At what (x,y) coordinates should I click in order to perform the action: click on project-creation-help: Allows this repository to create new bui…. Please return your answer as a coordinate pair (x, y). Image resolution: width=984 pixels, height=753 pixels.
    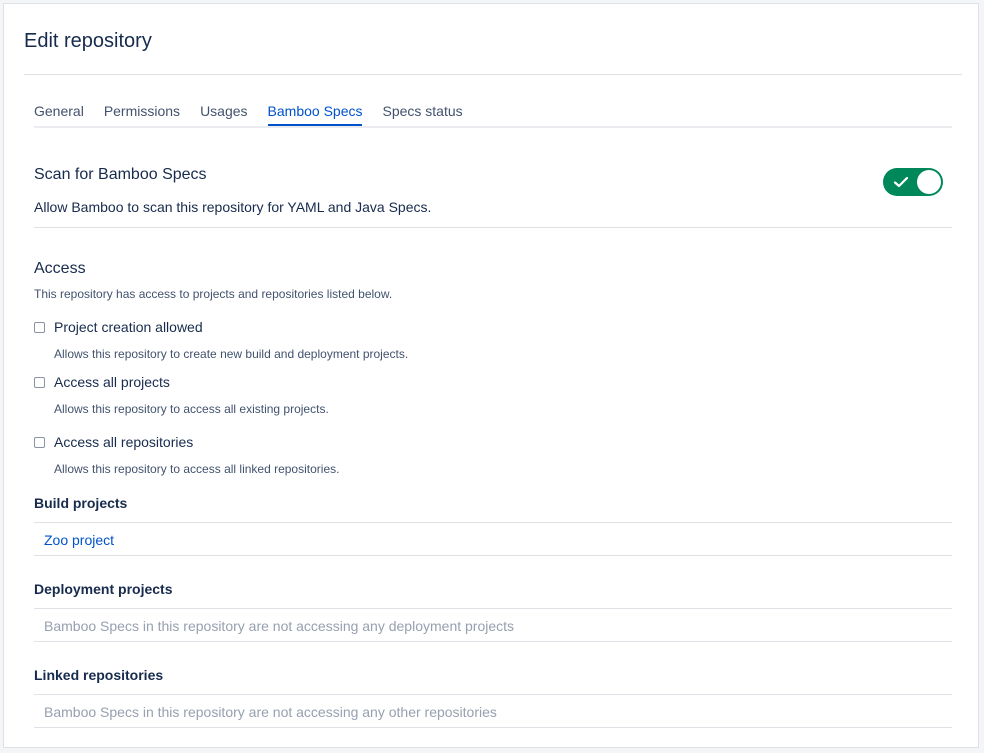
    Looking at the image, I should click on (231, 354).